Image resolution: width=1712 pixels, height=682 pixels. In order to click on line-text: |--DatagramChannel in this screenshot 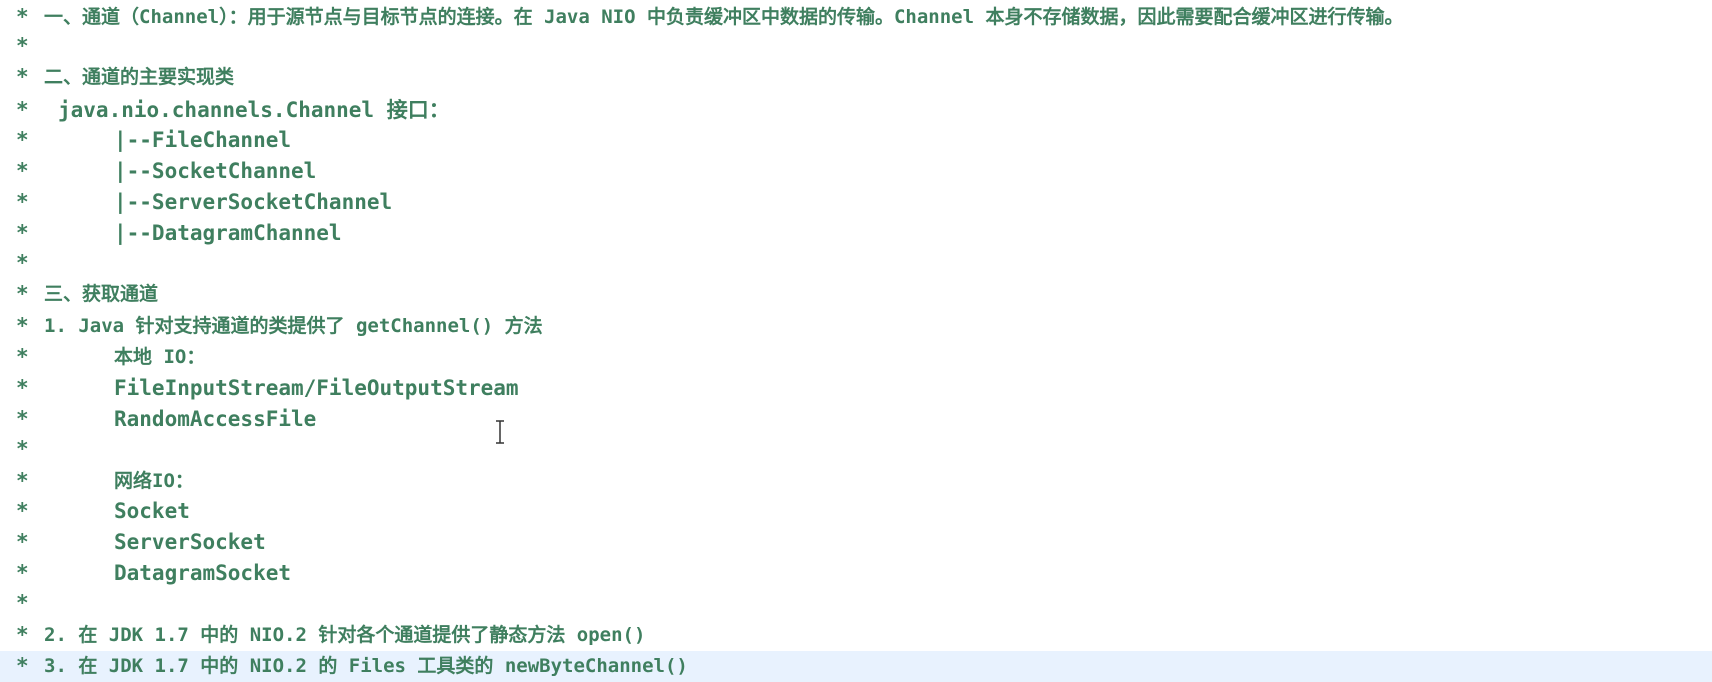, I will do `click(228, 233)`.